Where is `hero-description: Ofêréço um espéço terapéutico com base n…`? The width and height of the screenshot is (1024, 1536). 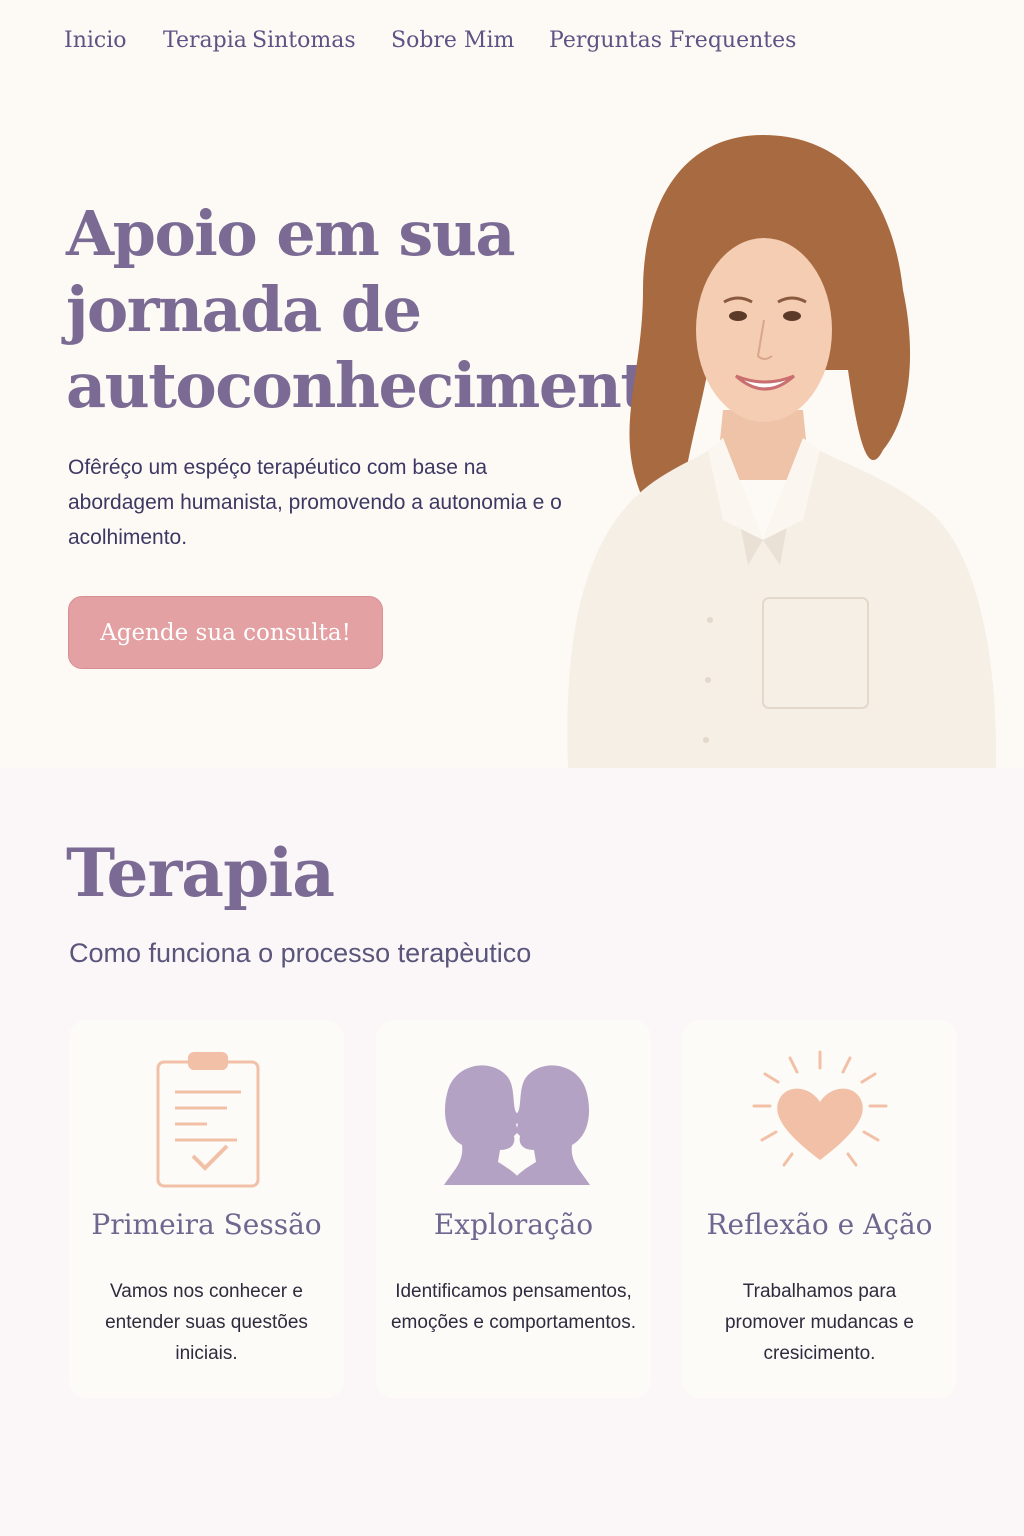
hero-description: Ofêréço um espéço terapéutico com base n… is located at coordinates (315, 502).